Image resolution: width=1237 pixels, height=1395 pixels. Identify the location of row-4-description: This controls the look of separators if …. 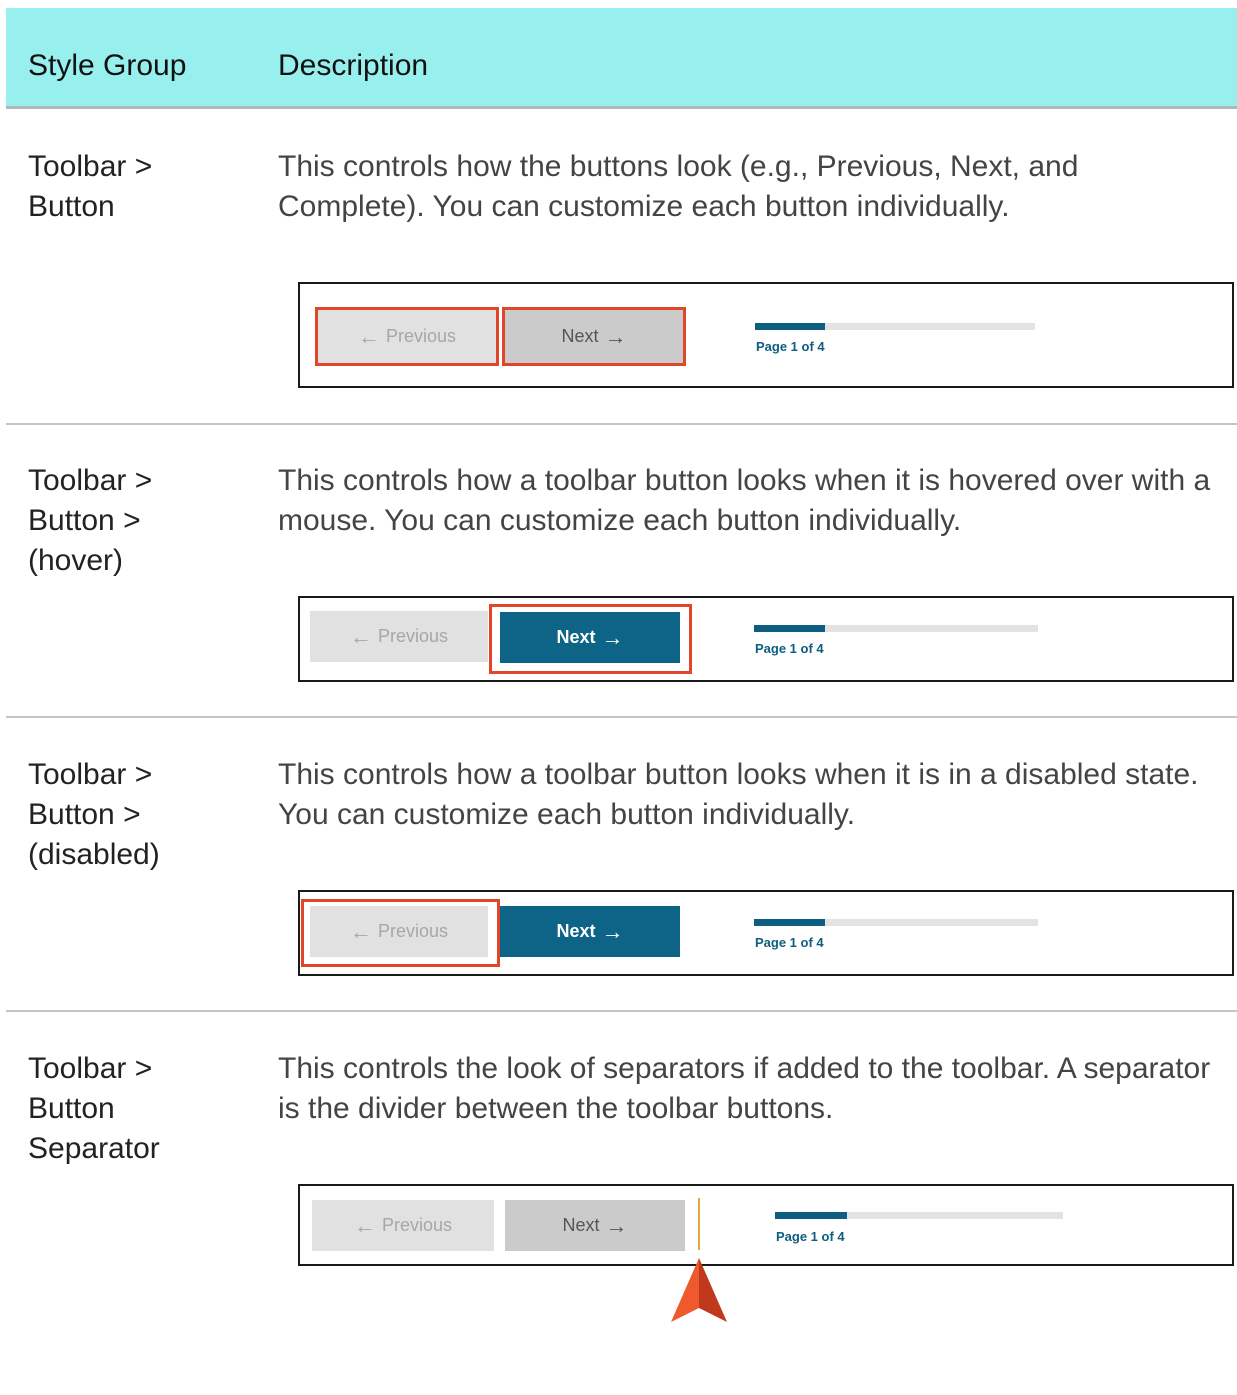
(744, 1088).